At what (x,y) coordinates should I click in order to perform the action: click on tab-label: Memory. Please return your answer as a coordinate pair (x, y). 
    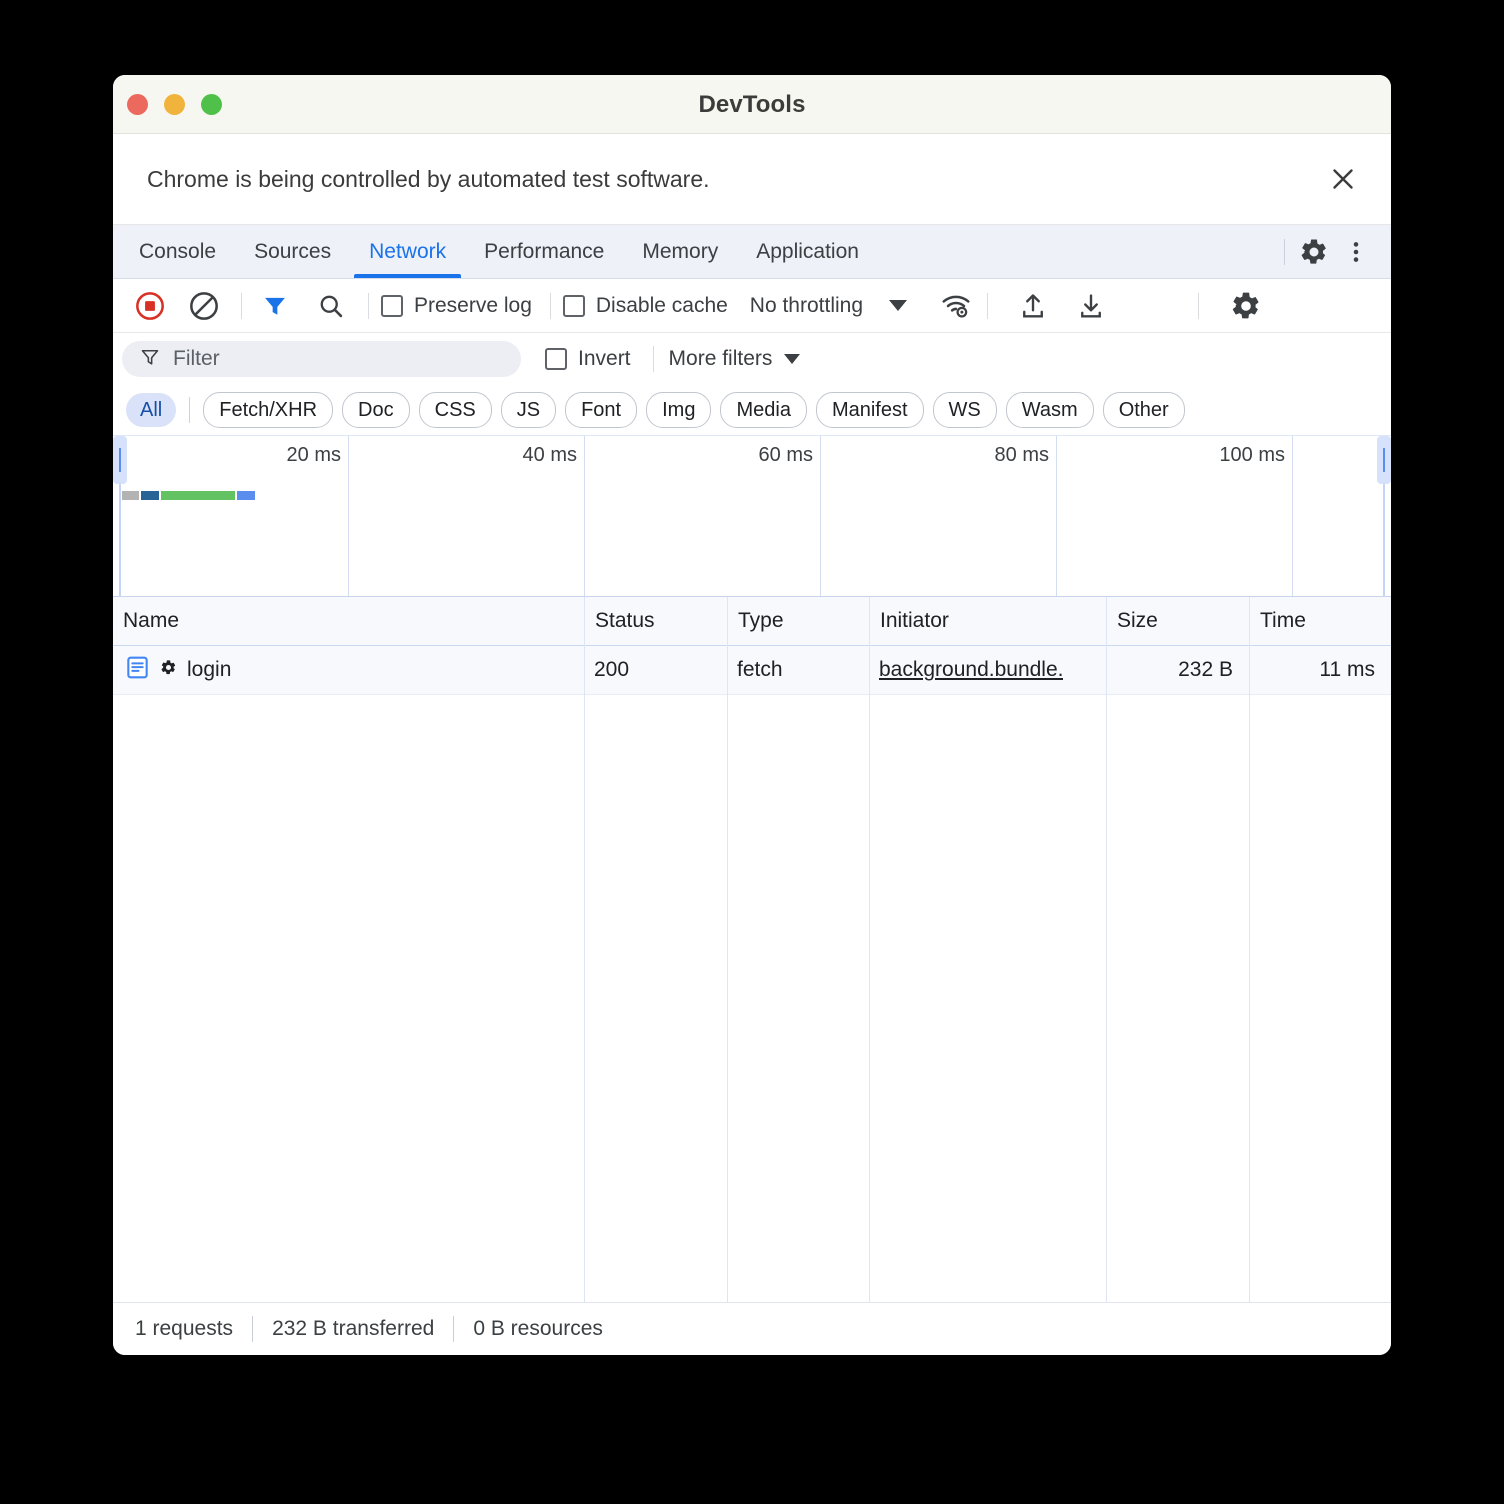
    Looking at the image, I should click on (680, 251).